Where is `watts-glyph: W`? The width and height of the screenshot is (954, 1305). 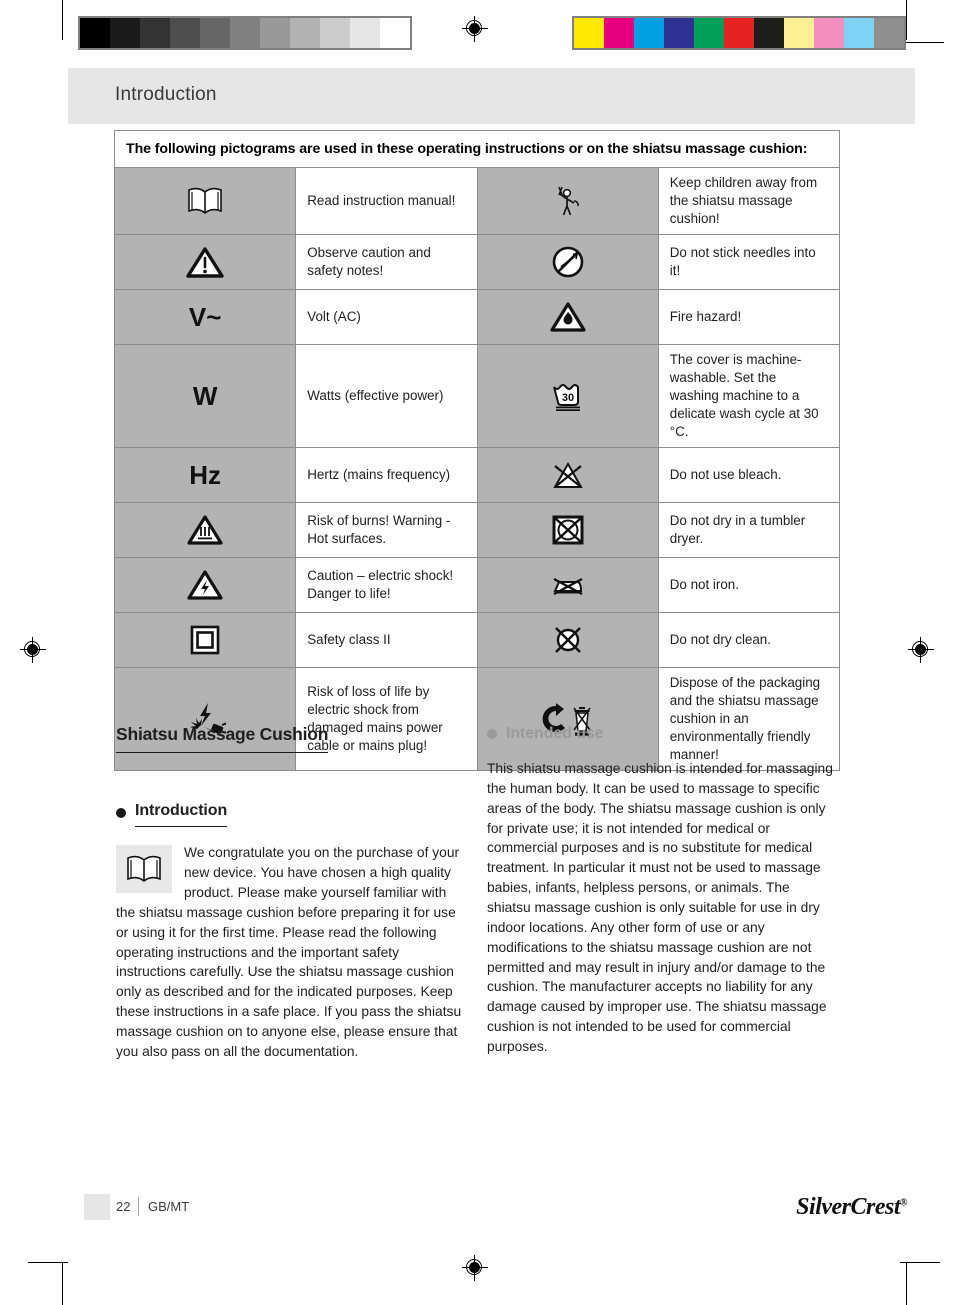 watts-glyph: W is located at coordinates (205, 396).